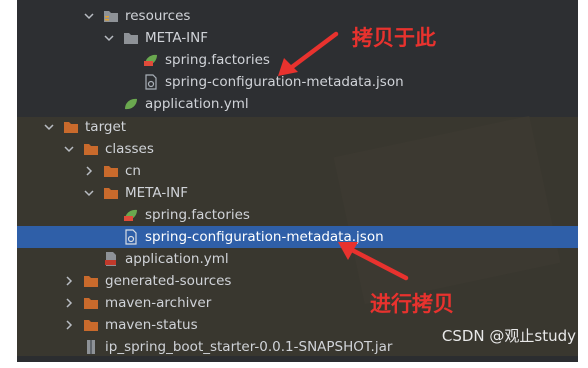 The height and width of the screenshot is (368, 588). What do you see at coordinates (412, 304) in the screenshot?
I see `annotation-do-copy: 进行拷贝` at bounding box center [412, 304].